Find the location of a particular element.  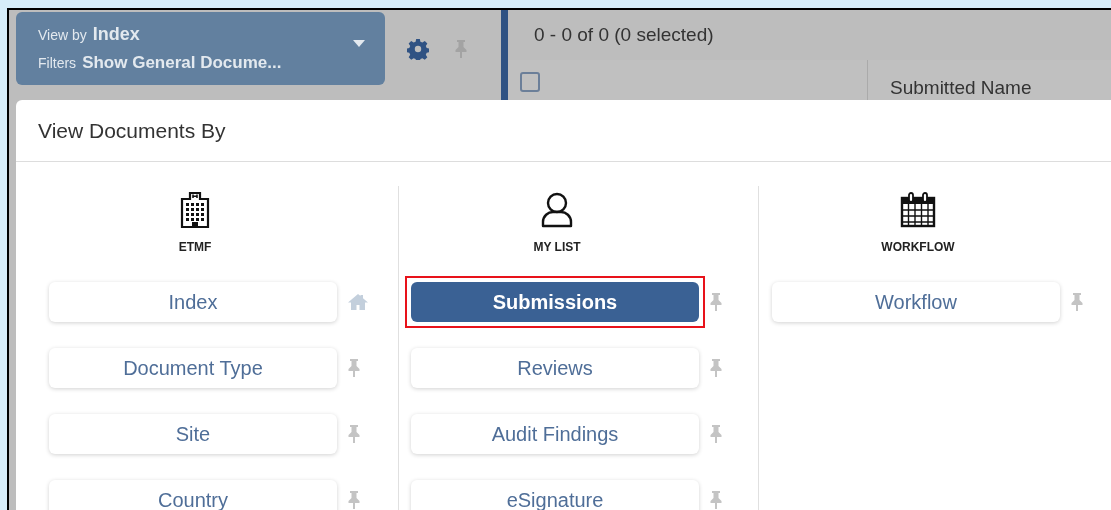

column-header: Submitted Name is located at coordinates (961, 87).